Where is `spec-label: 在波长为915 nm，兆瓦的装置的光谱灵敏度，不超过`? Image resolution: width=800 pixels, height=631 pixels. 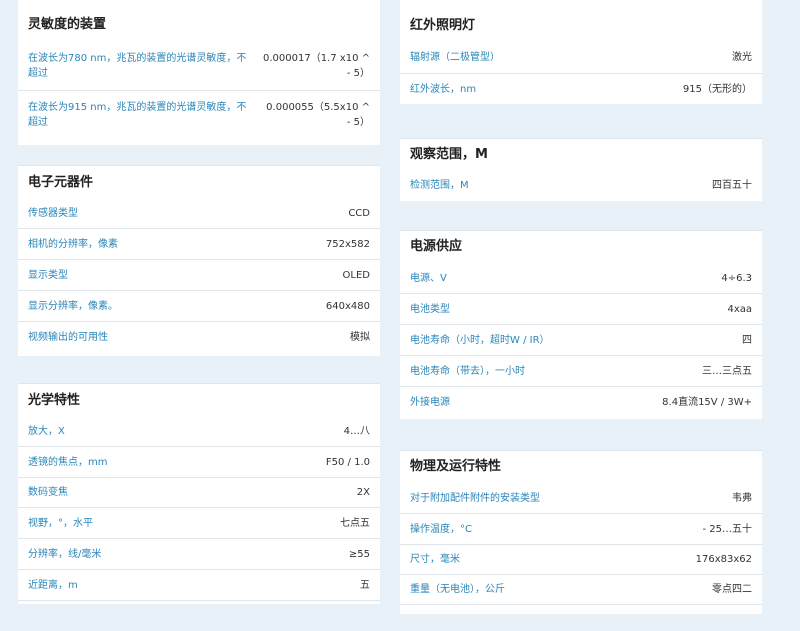 spec-label: 在波长为915 nm，兆瓦的装置的光谱灵敏度，不超过 is located at coordinates (137, 114).